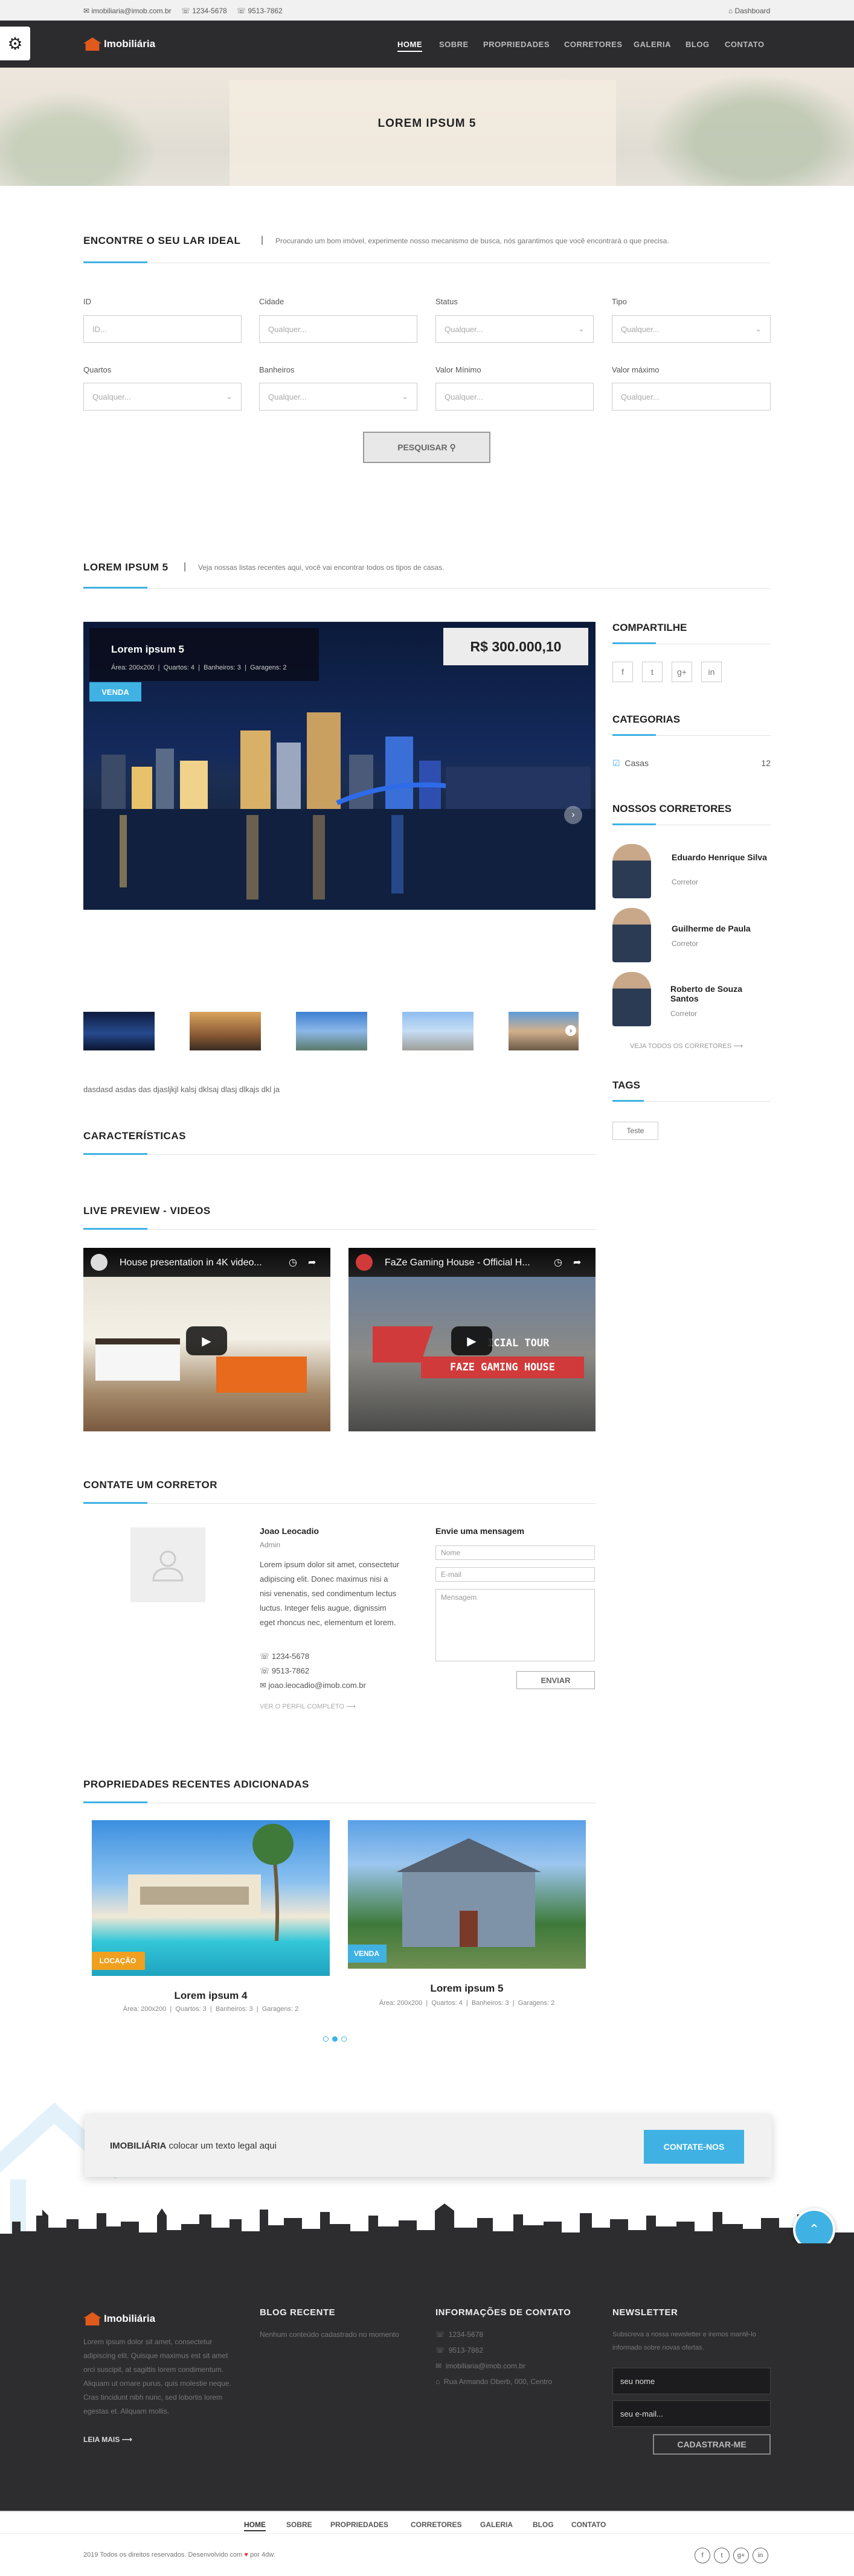 This screenshot has width=854, height=2576. What do you see at coordinates (367, 1954) in the screenshot?
I see `status-badge: VENDA` at bounding box center [367, 1954].